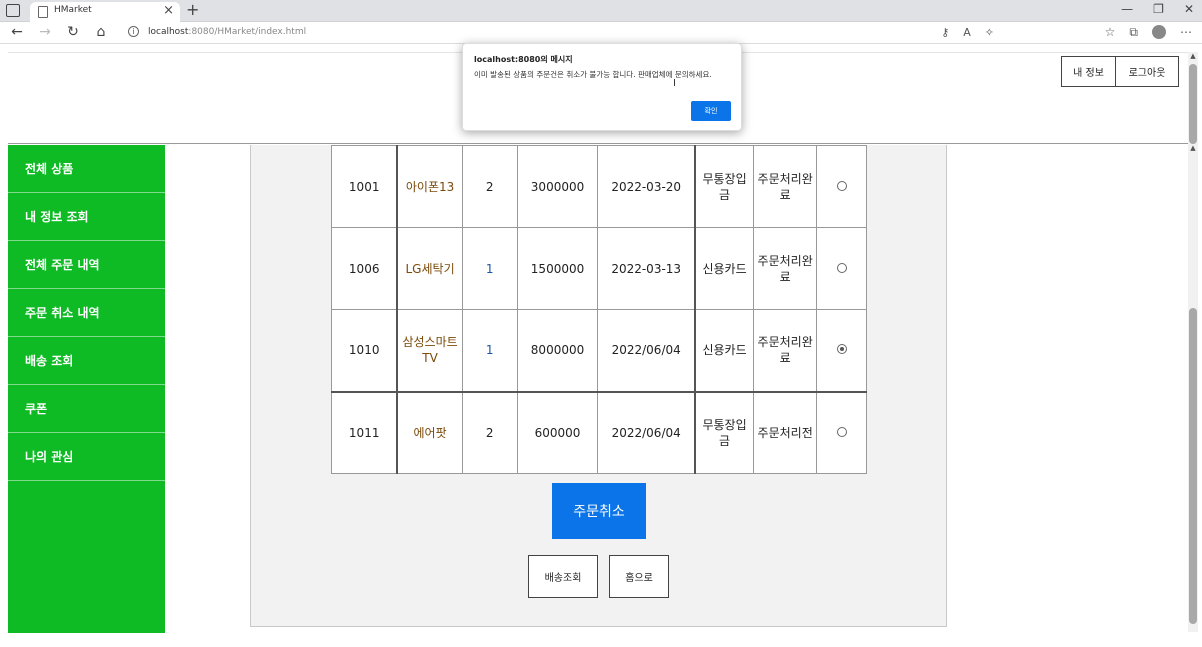 The width and height of the screenshot is (1202, 647). Describe the element at coordinates (557, 186) in the screenshot. I see `price-cell: 3000000` at that location.